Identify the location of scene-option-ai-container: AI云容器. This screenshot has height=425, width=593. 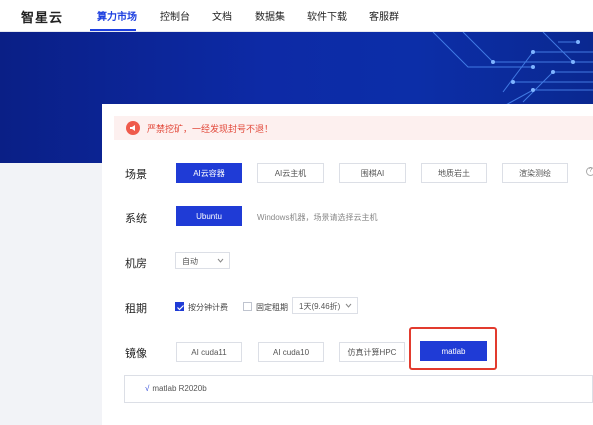
(209, 173).